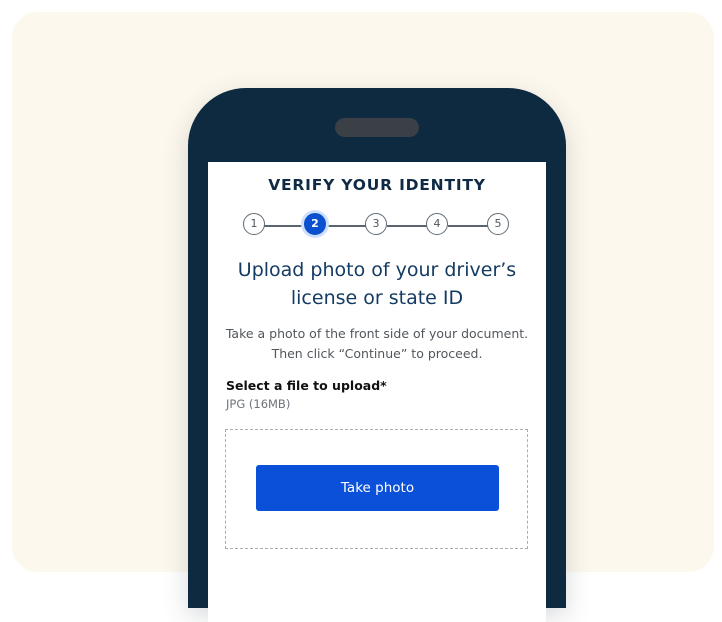 This screenshot has width=722, height=622. Describe the element at coordinates (377, 488) in the screenshot. I see `take-photo-button: Take photo` at that location.